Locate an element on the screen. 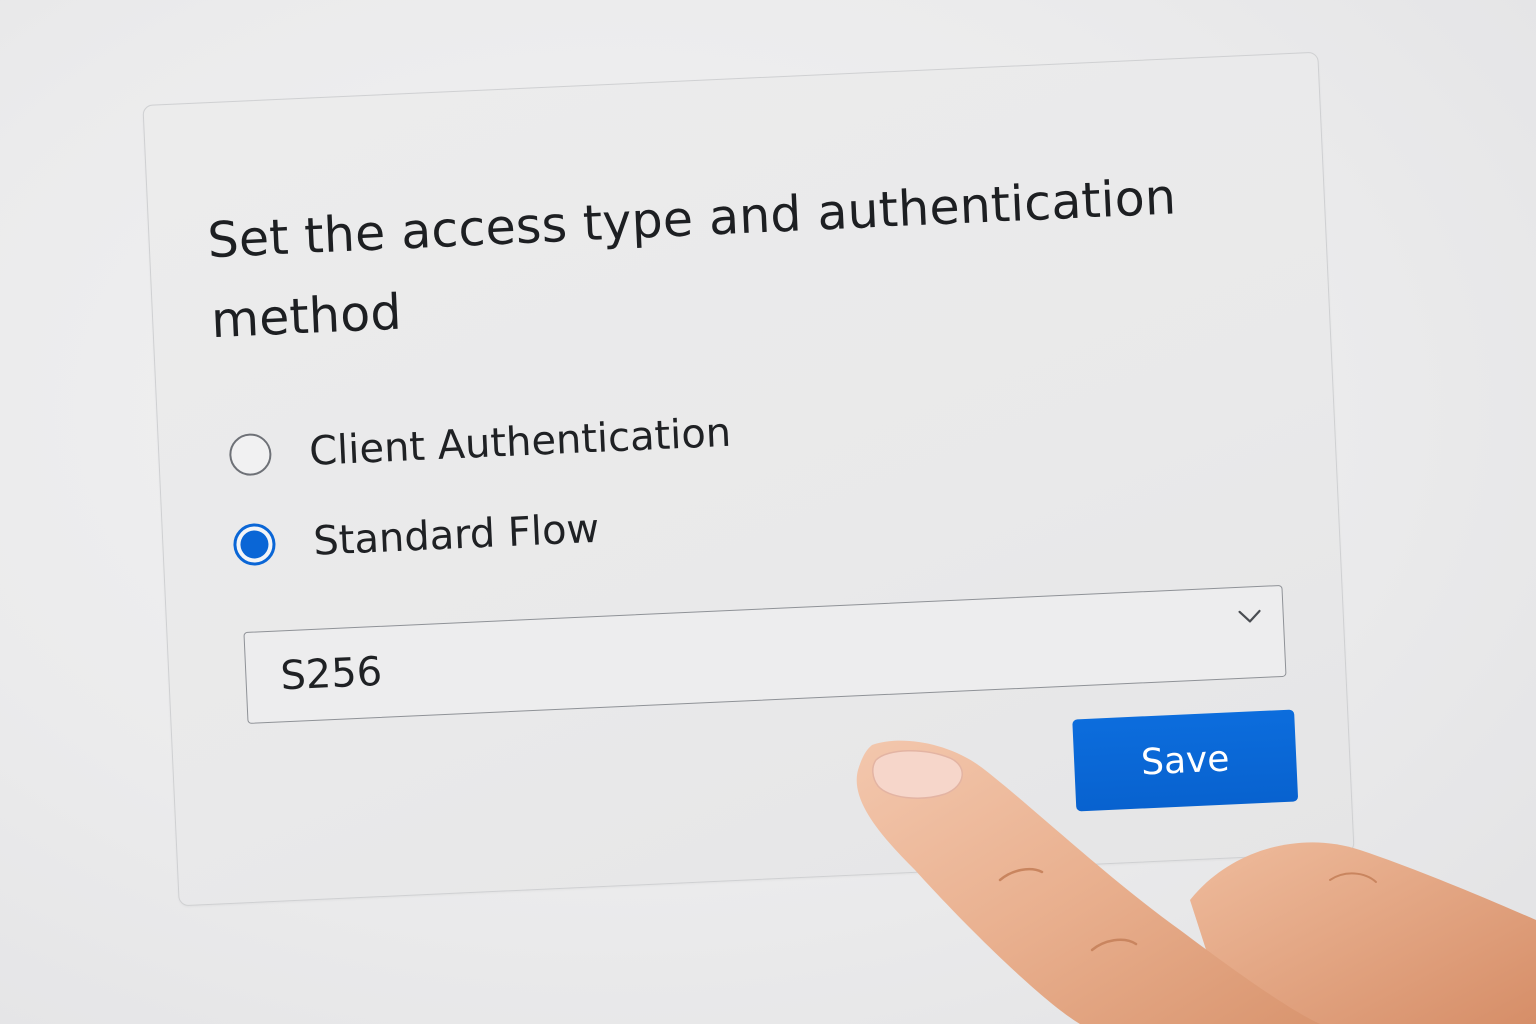 This screenshot has width=1536, height=1024. radio-option-standard-flow: Standard Flow is located at coordinates (416, 537).